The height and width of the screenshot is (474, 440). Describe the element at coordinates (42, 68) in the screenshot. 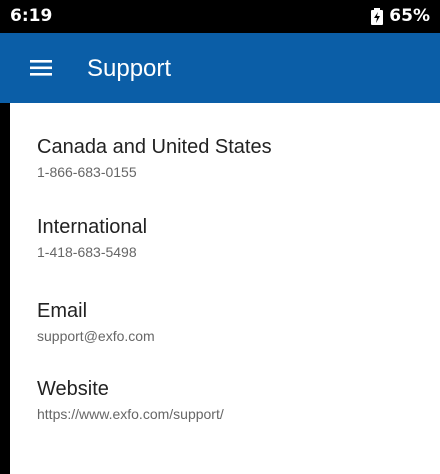

I see `hamburger-menu-icon` at that location.